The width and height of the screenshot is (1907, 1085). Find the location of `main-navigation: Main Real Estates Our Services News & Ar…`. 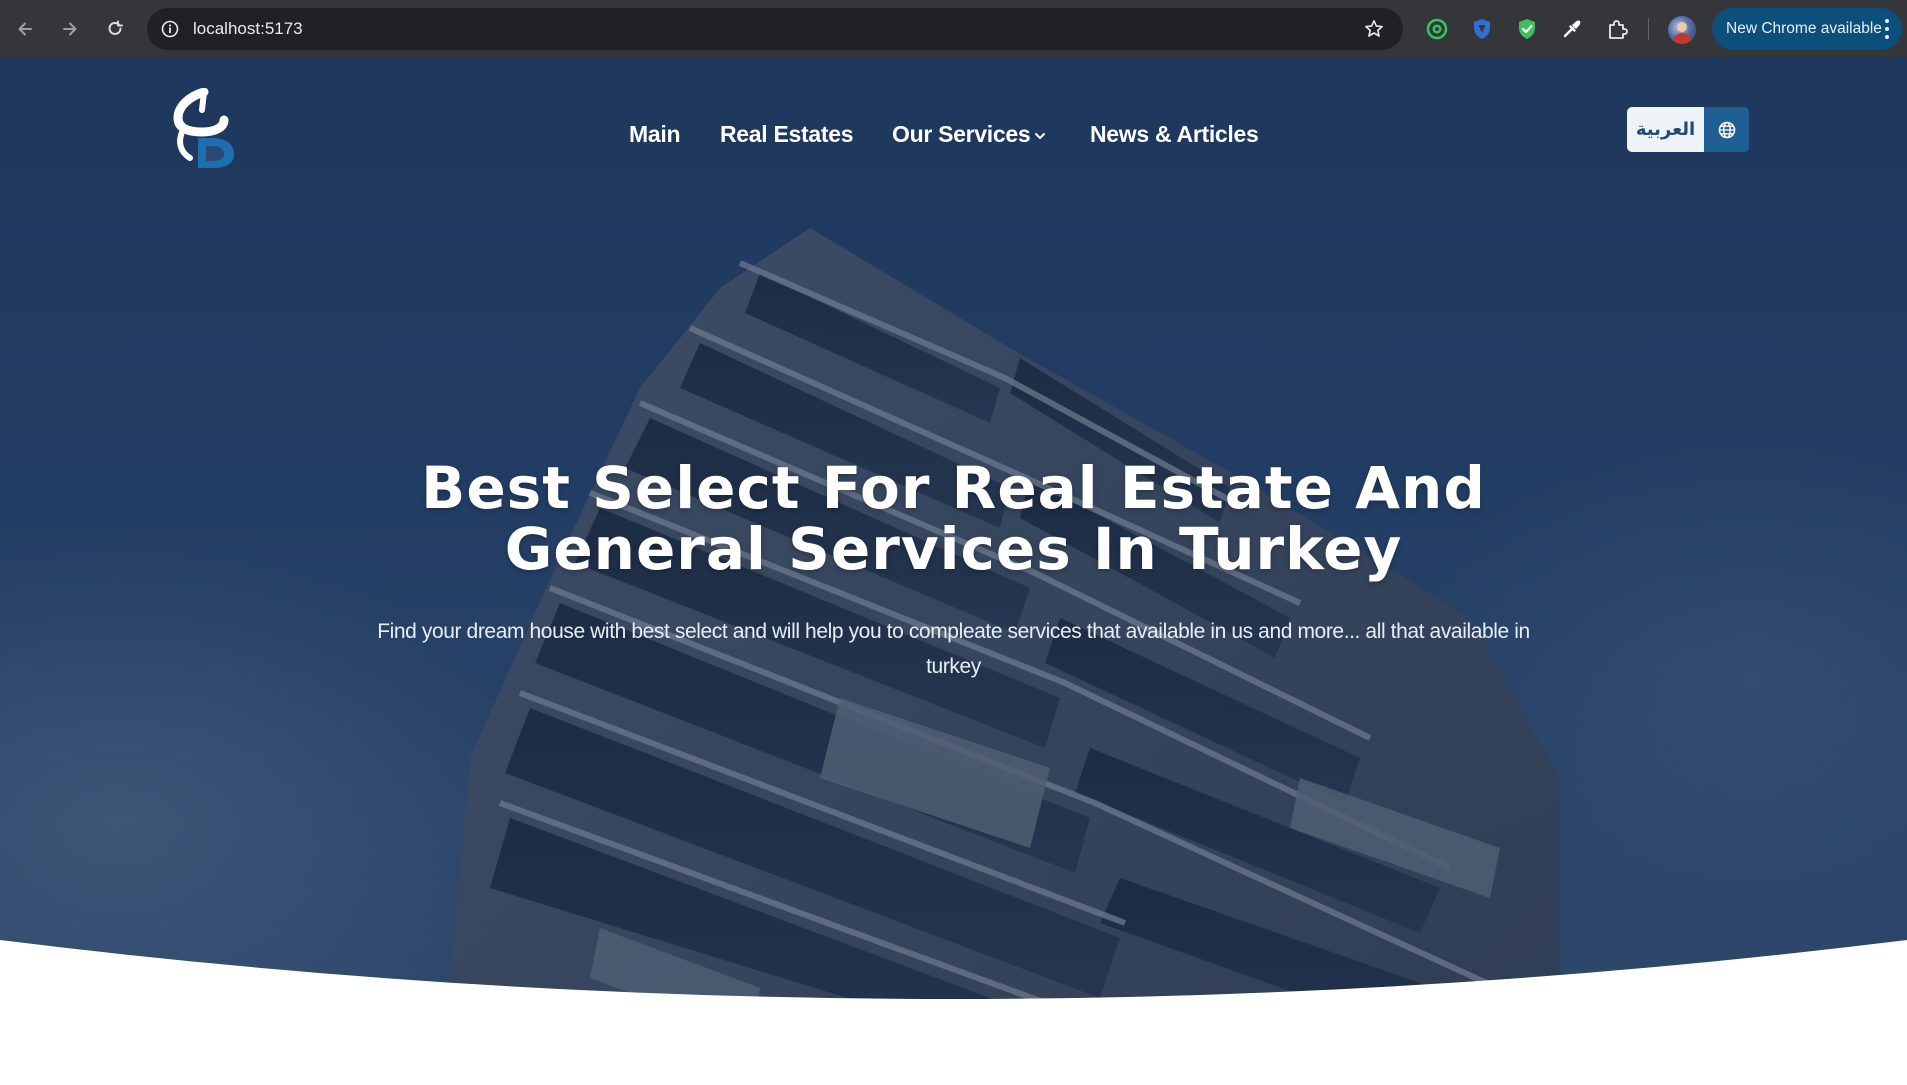

main-navigation: Main Real Estates Our Services News & Ar… is located at coordinates (953, 135).